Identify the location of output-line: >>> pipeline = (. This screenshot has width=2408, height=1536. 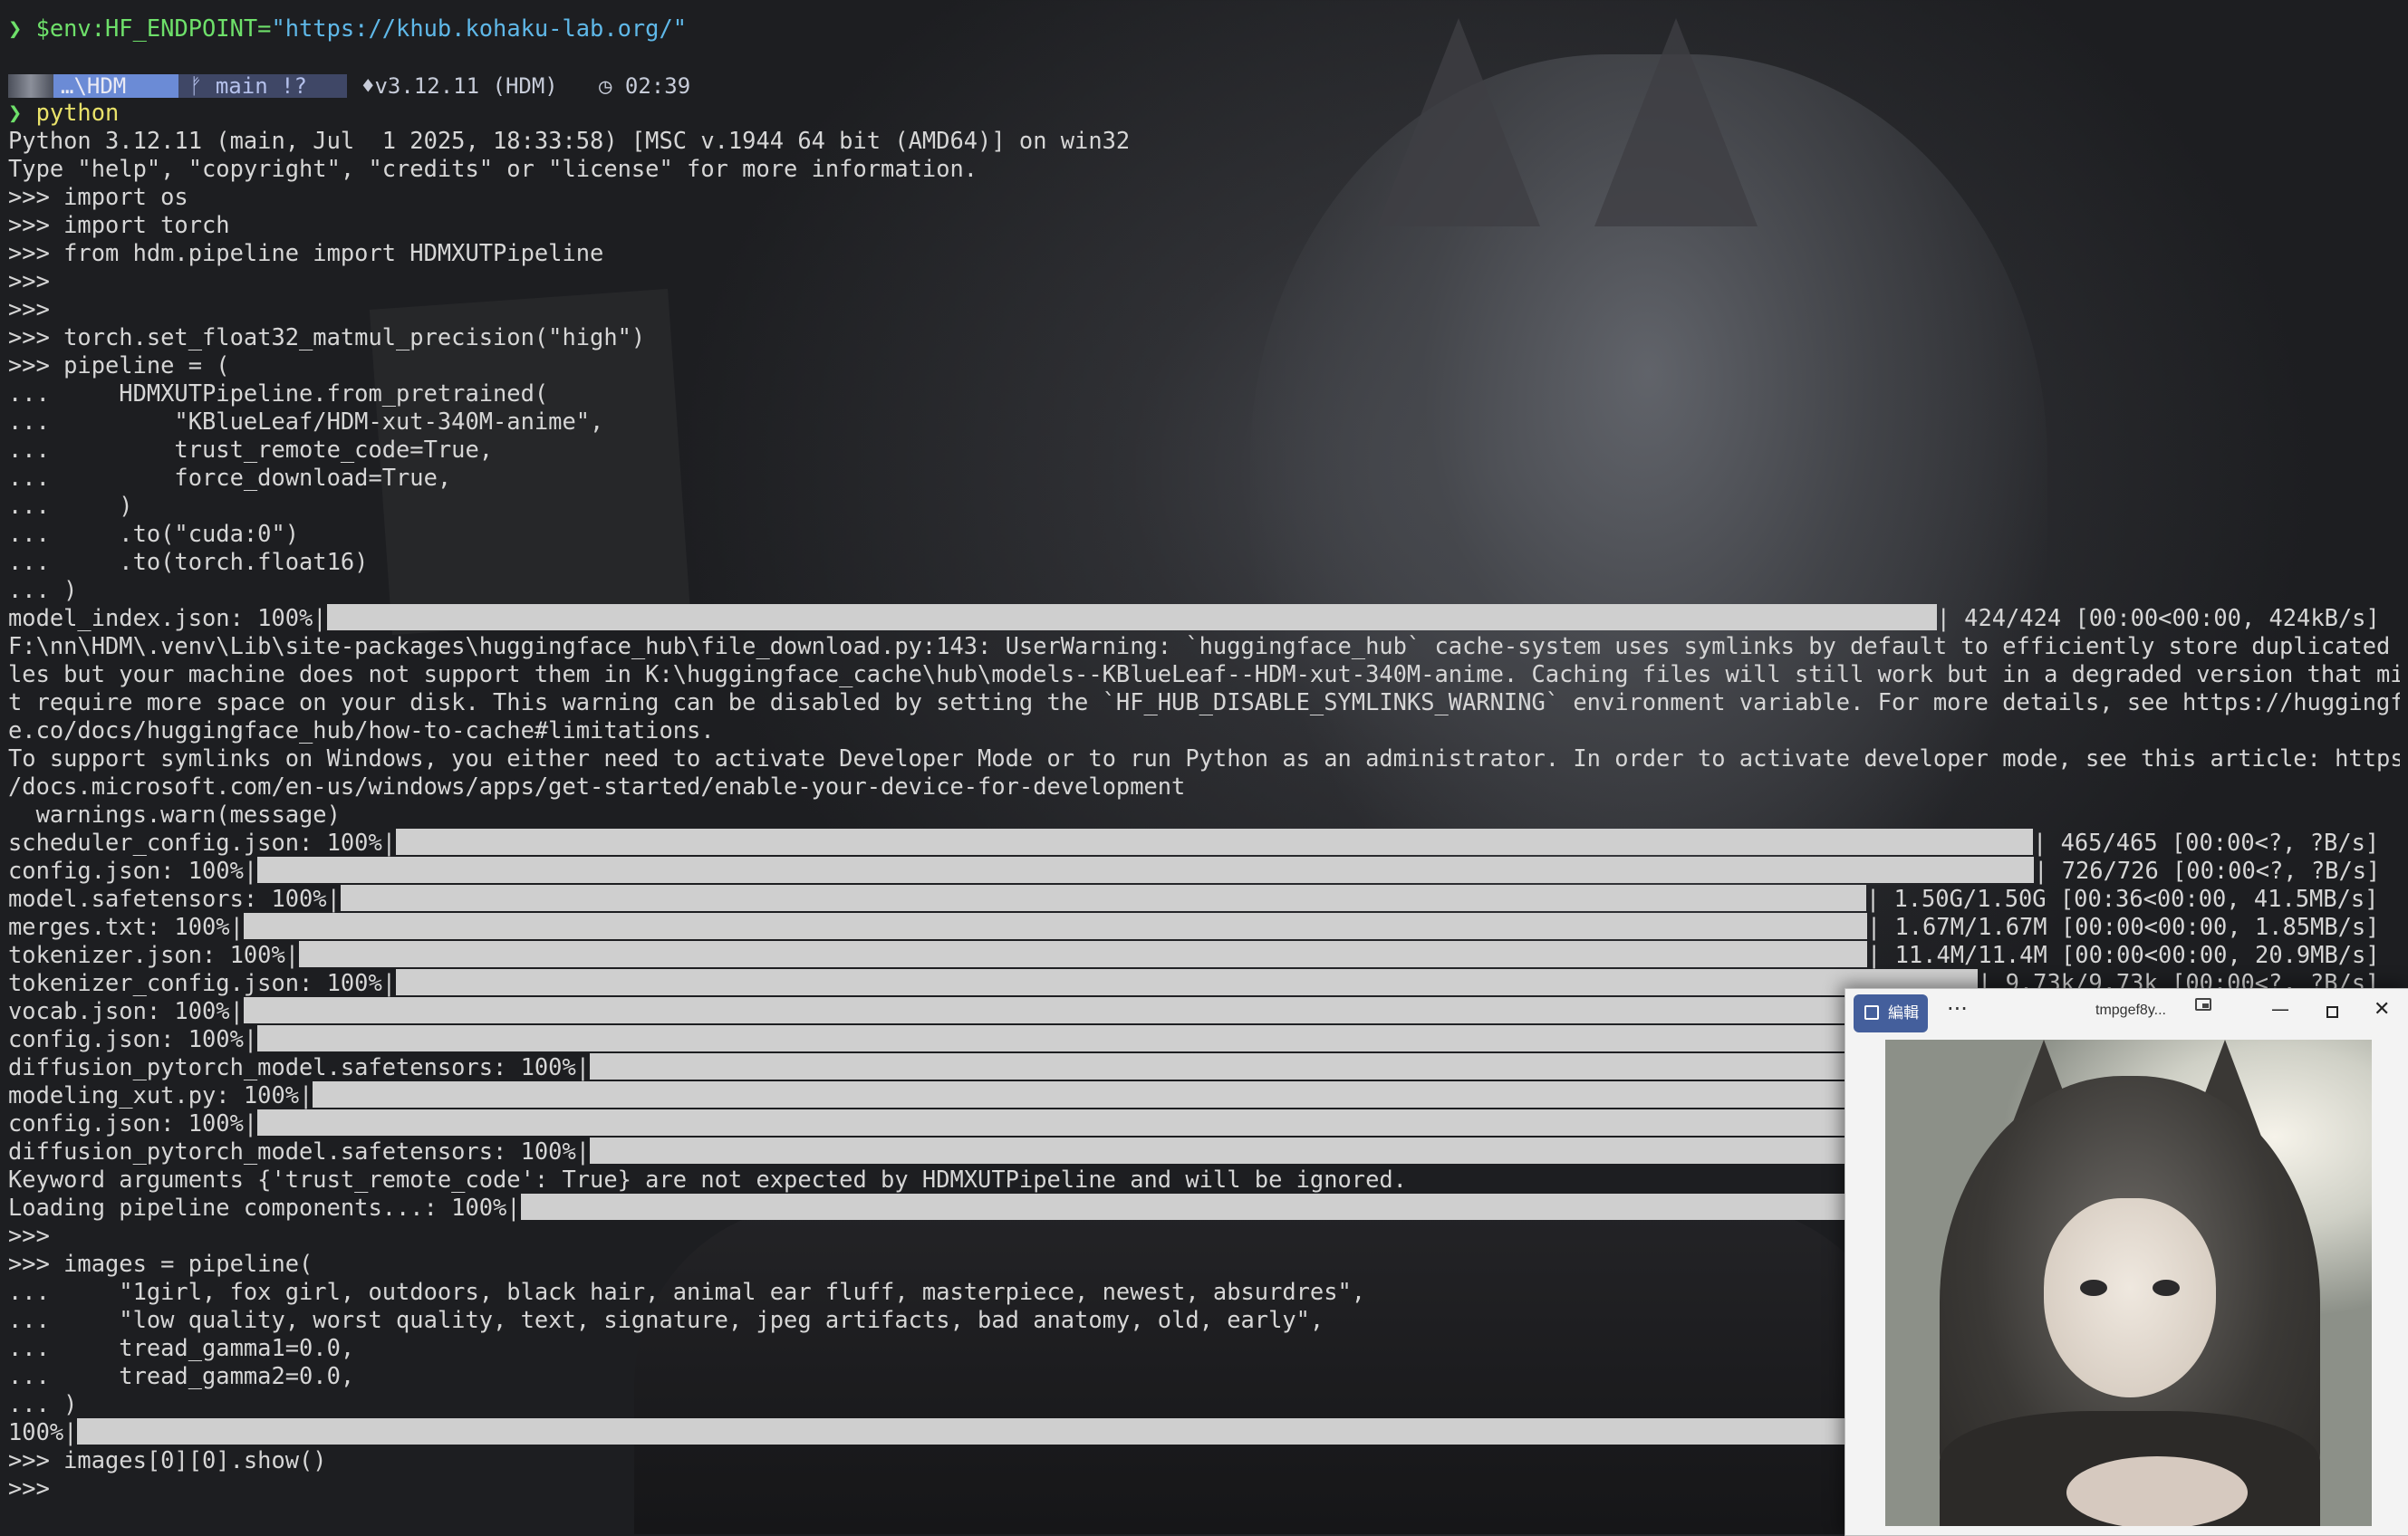
(119, 365).